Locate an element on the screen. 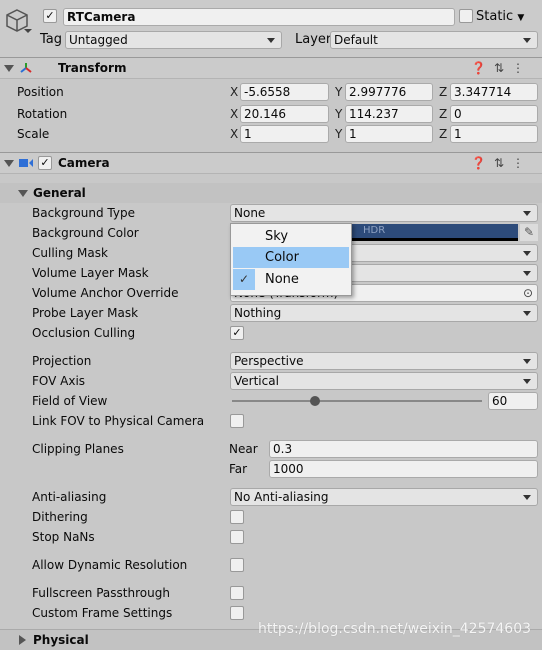 The width and height of the screenshot is (542, 650). transform-icon is located at coordinates (26, 68).